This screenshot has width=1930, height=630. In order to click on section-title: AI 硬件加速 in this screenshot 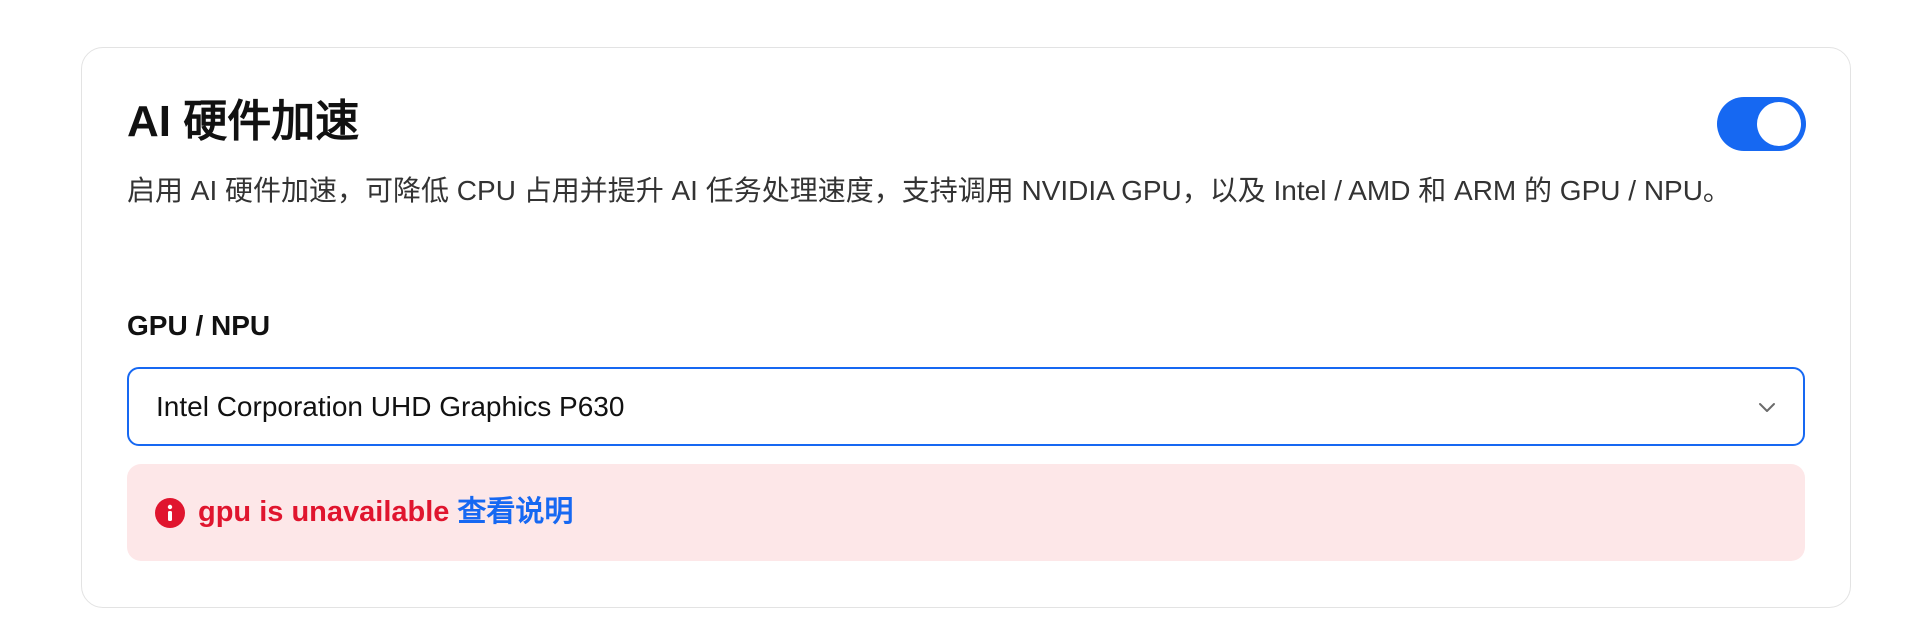, I will do `click(243, 121)`.